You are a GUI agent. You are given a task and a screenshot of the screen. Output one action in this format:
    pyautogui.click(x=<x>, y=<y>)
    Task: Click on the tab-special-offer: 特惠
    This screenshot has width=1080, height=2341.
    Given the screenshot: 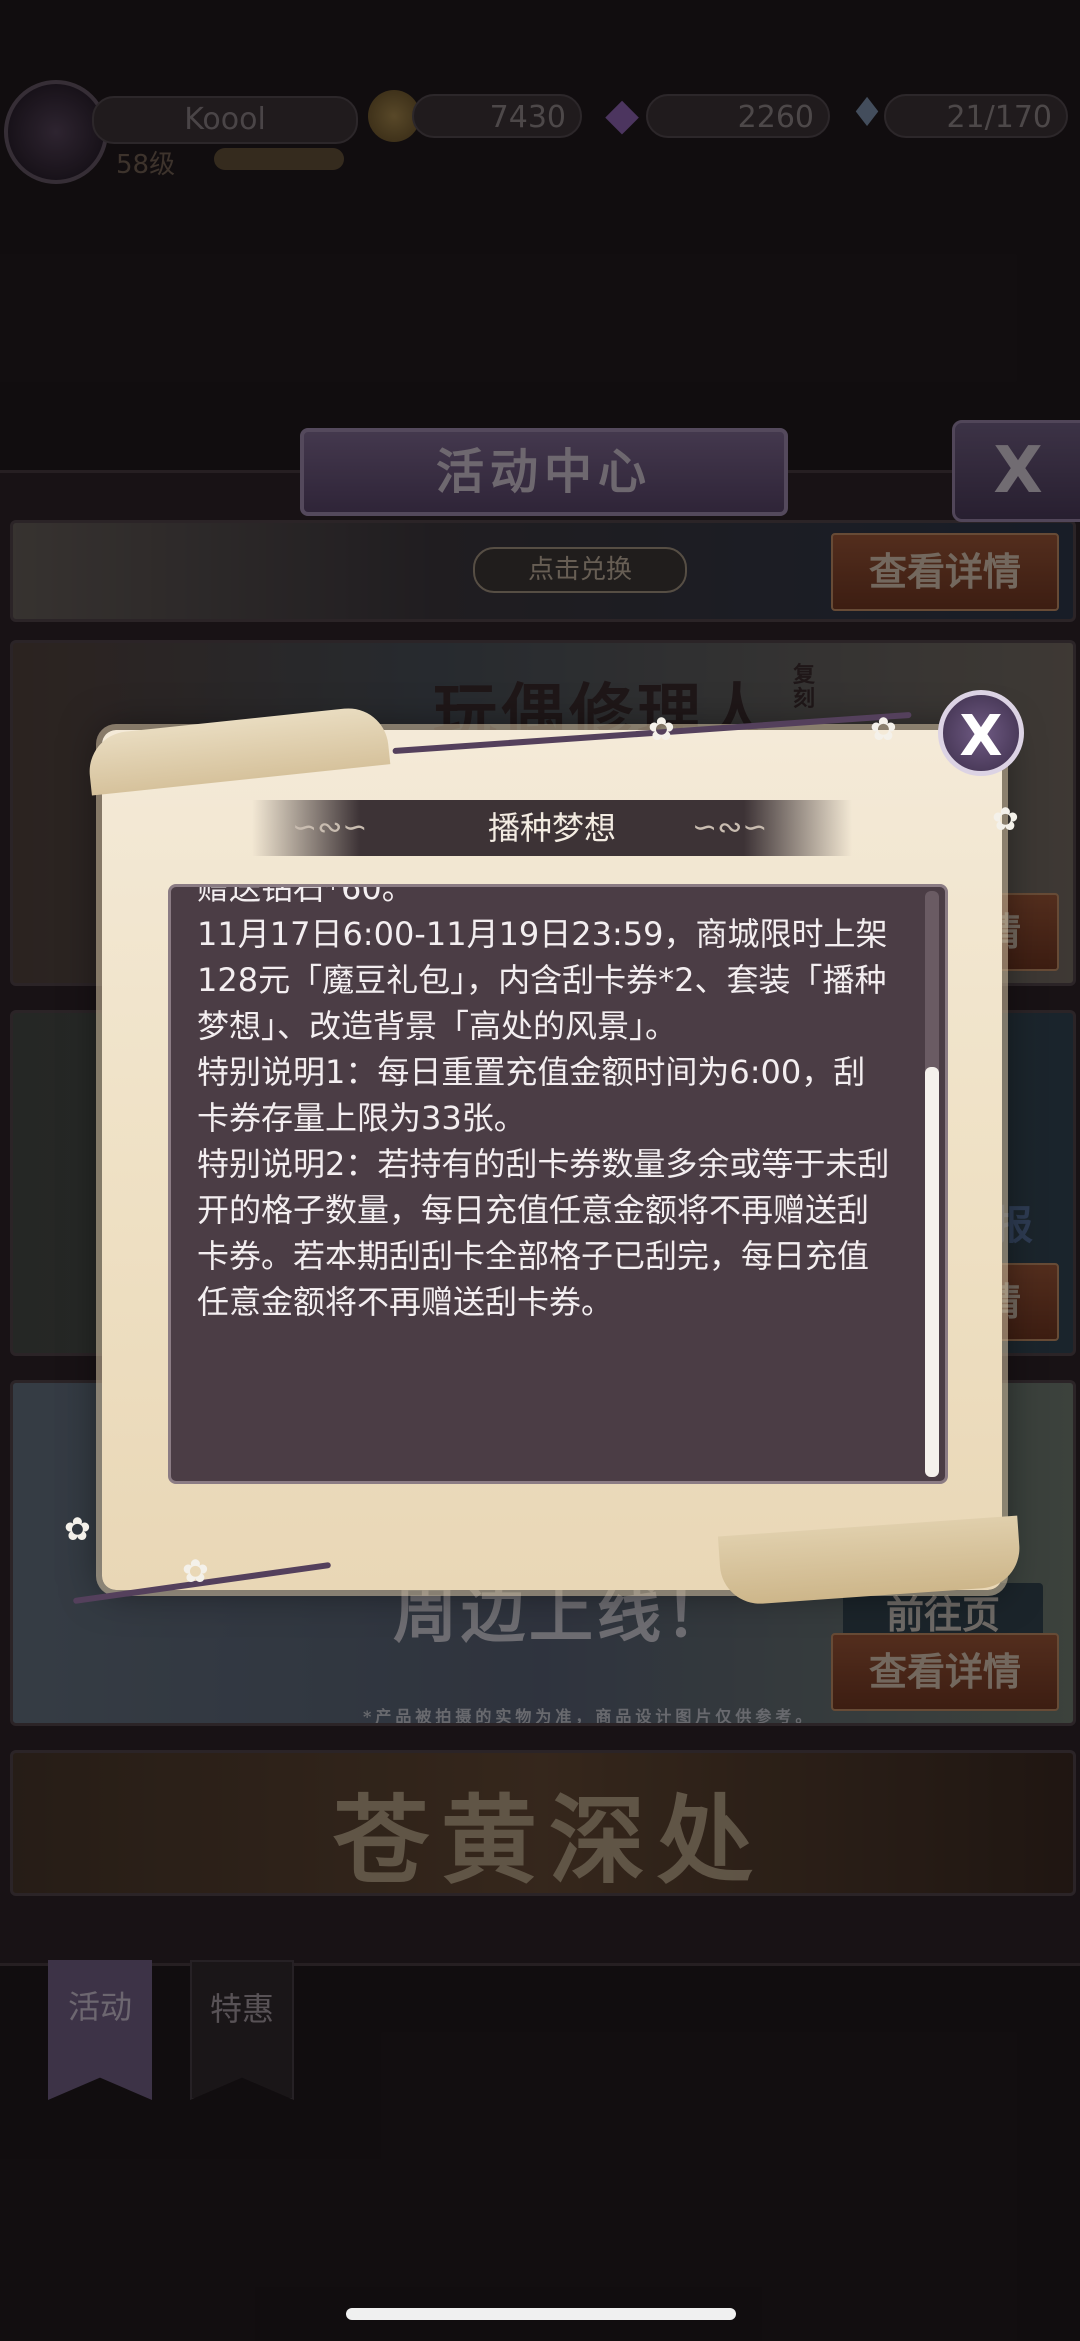 What is the action you would take?
    pyautogui.click(x=242, y=2030)
    